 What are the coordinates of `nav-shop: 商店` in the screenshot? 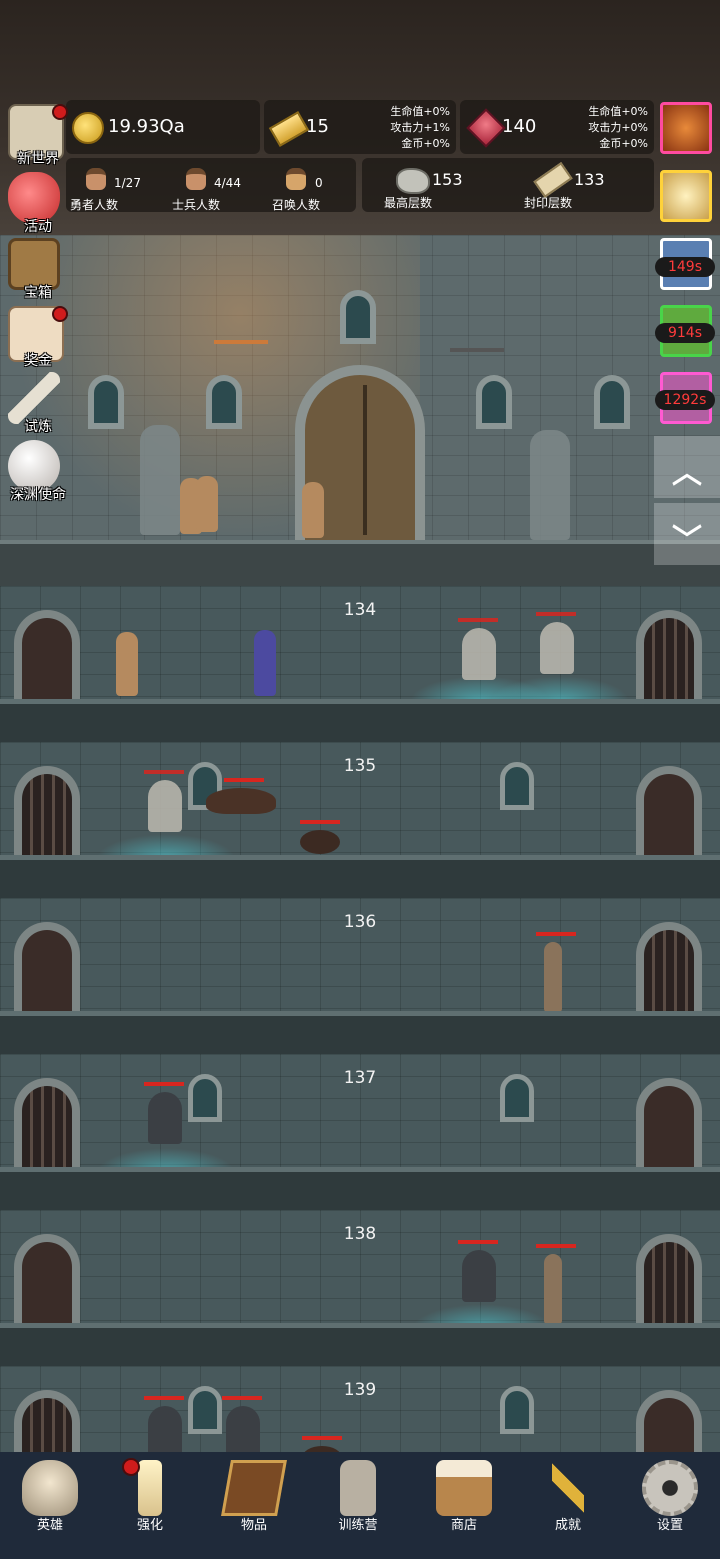 It's located at (464, 1505).